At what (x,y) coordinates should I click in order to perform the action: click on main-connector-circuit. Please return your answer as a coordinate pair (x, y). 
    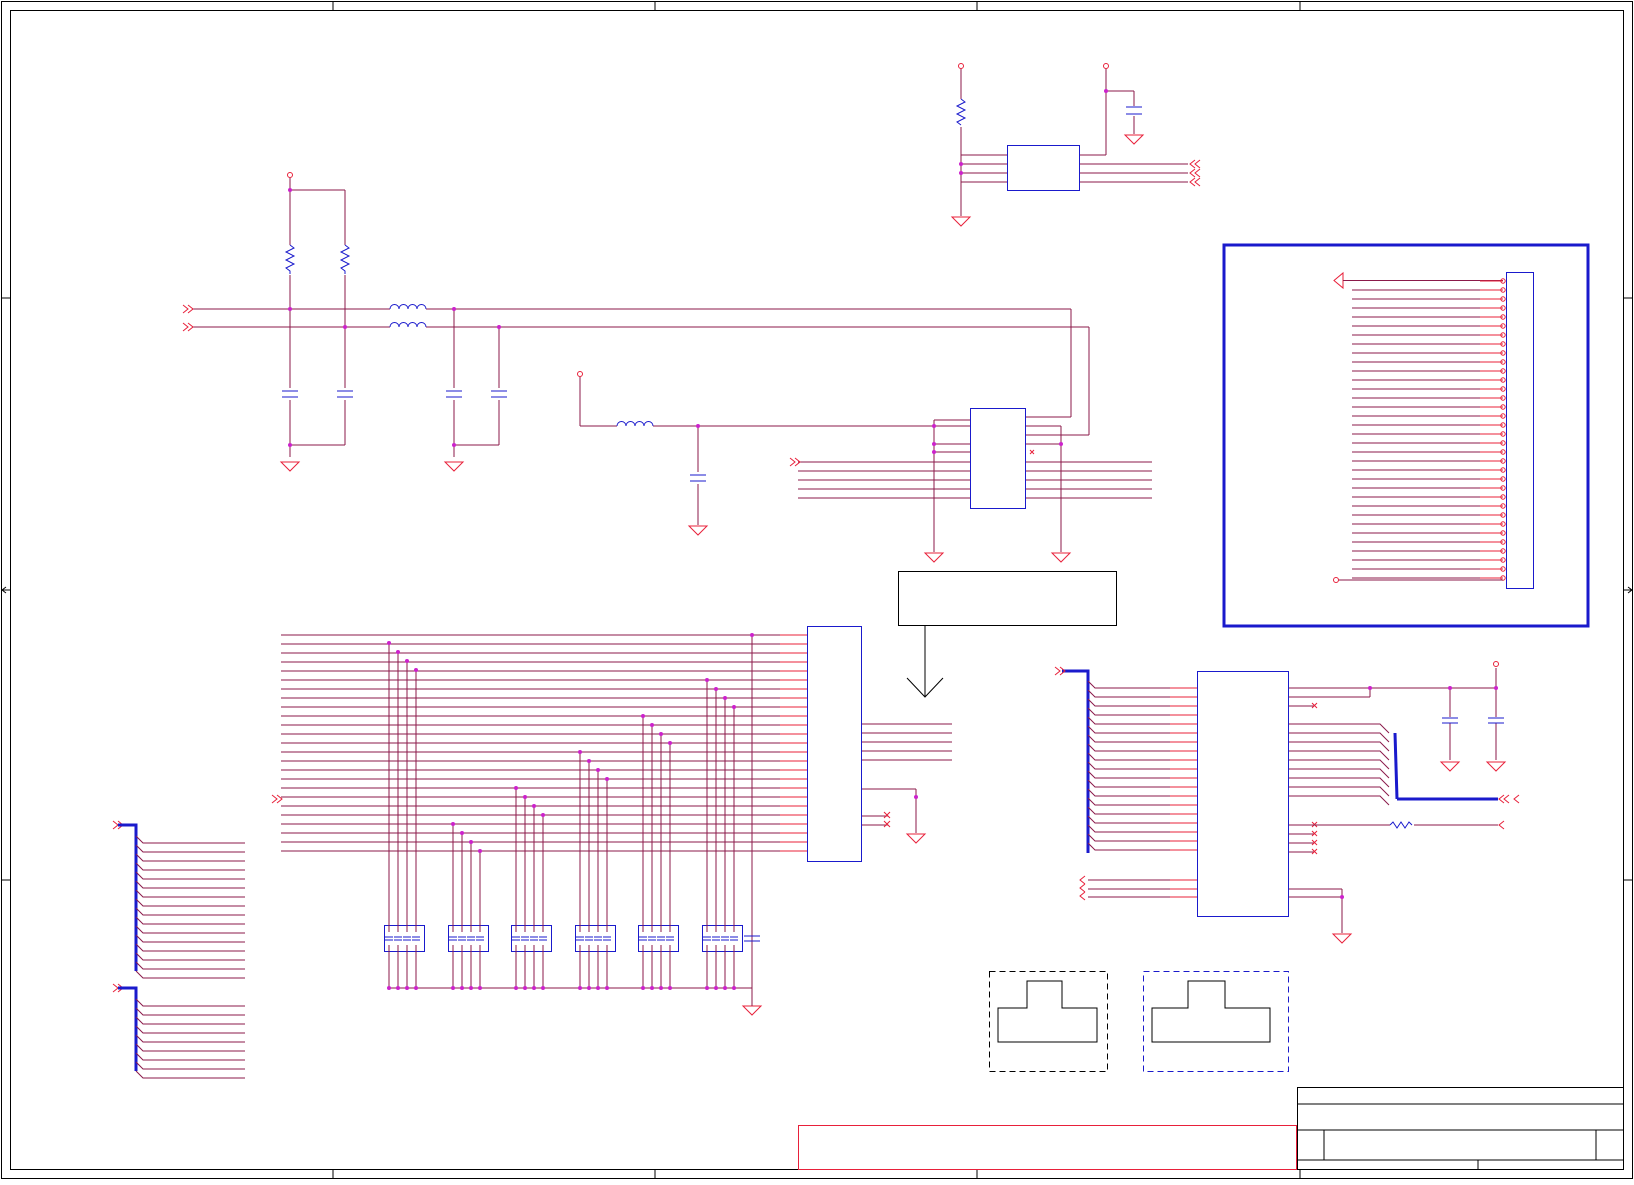
    Looking at the image, I should click on (611, 821).